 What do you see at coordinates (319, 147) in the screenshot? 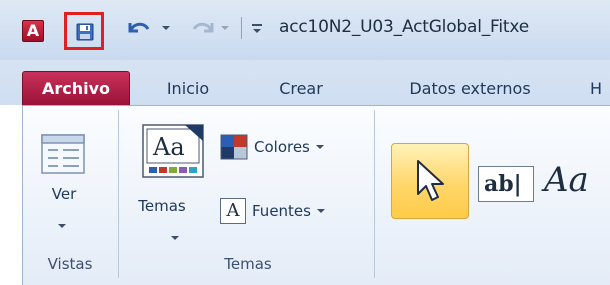
I see `colores-dropdown-icon` at bounding box center [319, 147].